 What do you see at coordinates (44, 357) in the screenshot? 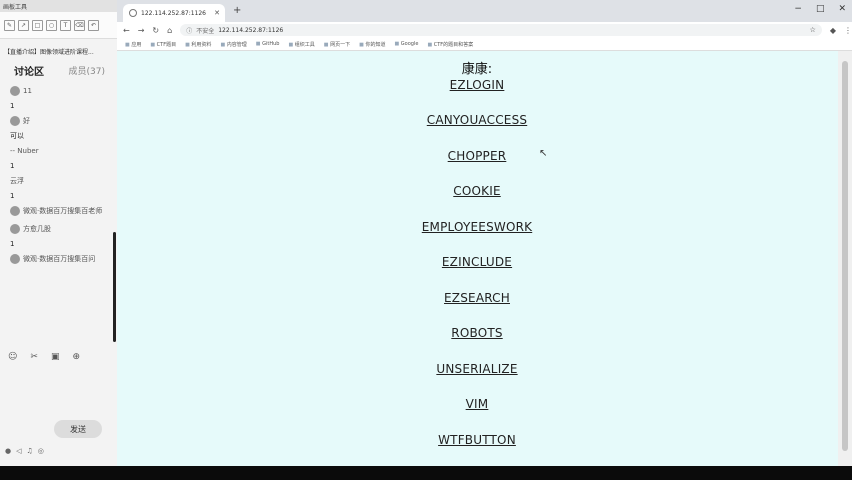
I see `chat-input-tools: ☺ ✂ ▣ ⊕` at bounding box center [44, 357].